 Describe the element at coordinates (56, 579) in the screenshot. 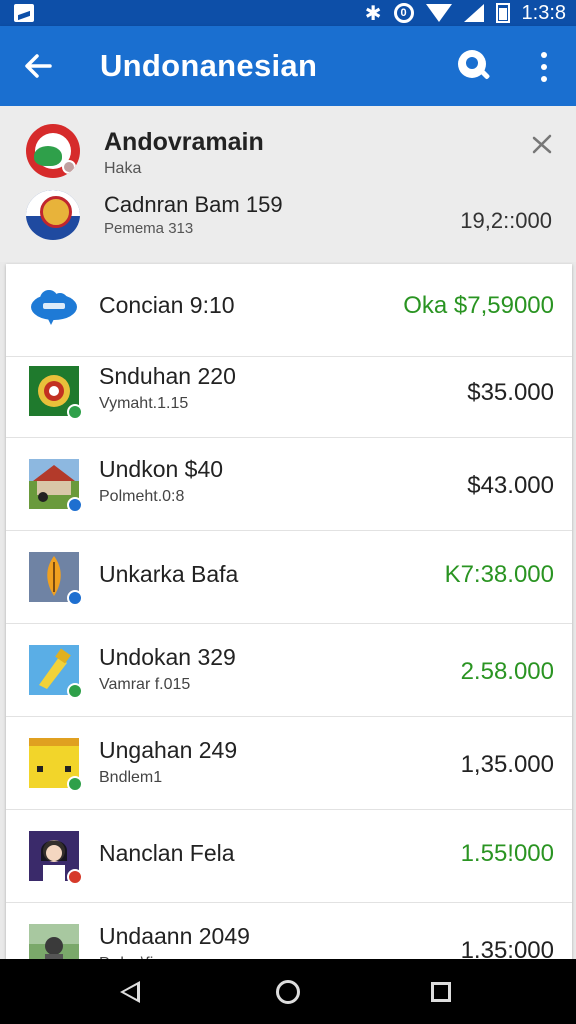

I see `leaf-icon` at that location.